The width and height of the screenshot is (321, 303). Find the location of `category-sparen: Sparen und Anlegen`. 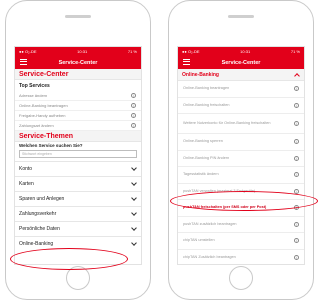

category-sparen: Sparen und Anlegen is located at coordinates (78, 198).